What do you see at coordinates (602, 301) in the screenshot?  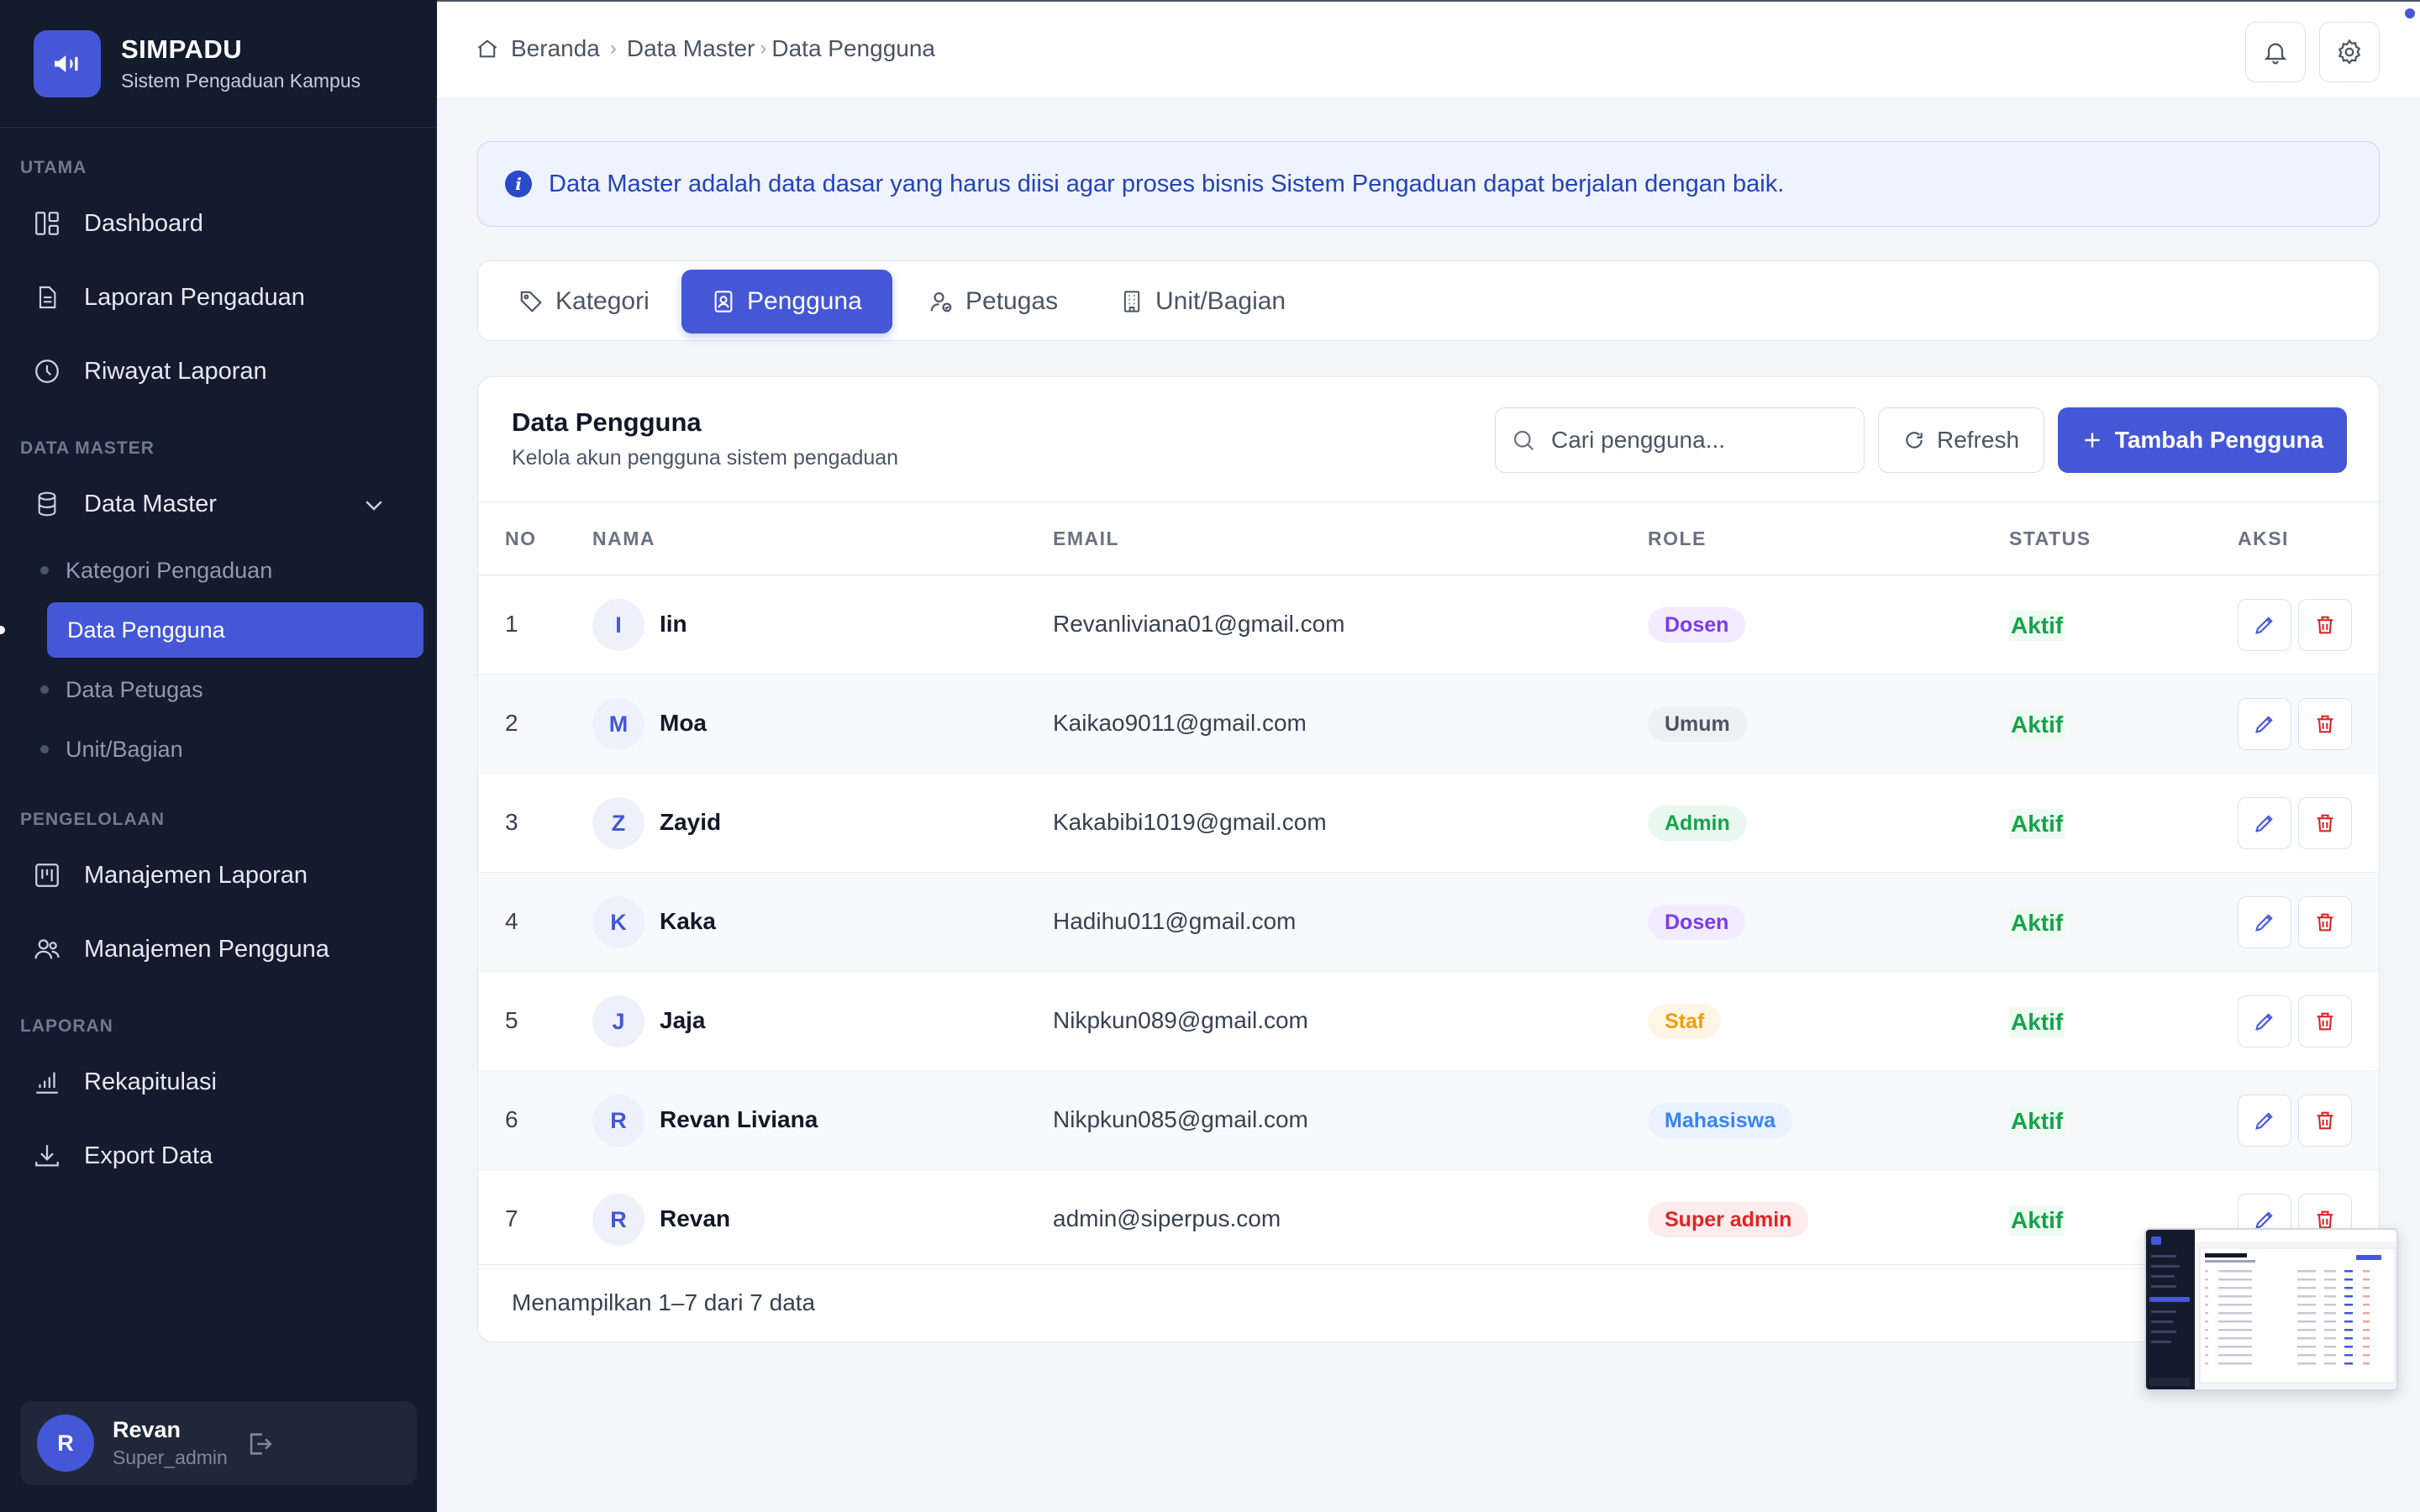 I see `tab-label: Kategori` at bounding box center [602, 301].